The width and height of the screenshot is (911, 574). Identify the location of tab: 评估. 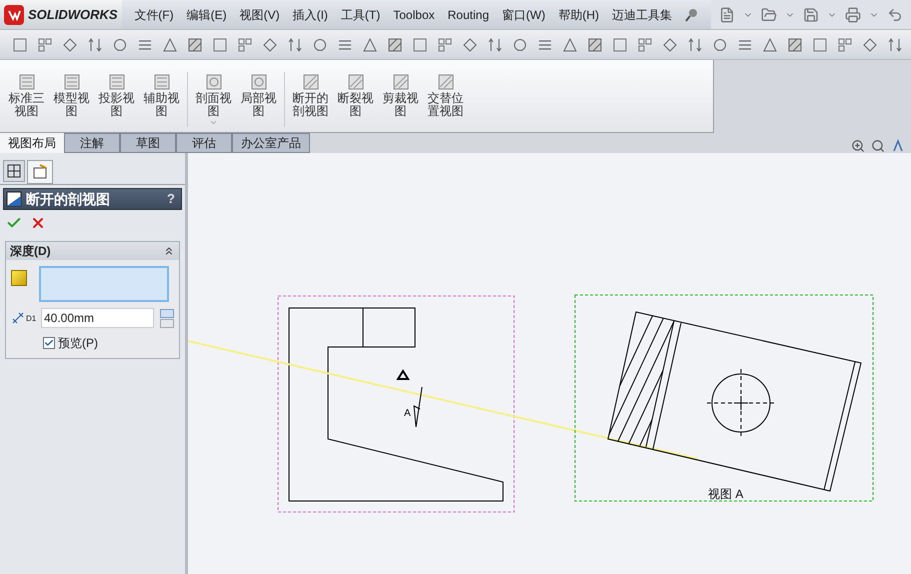
(204, 143).